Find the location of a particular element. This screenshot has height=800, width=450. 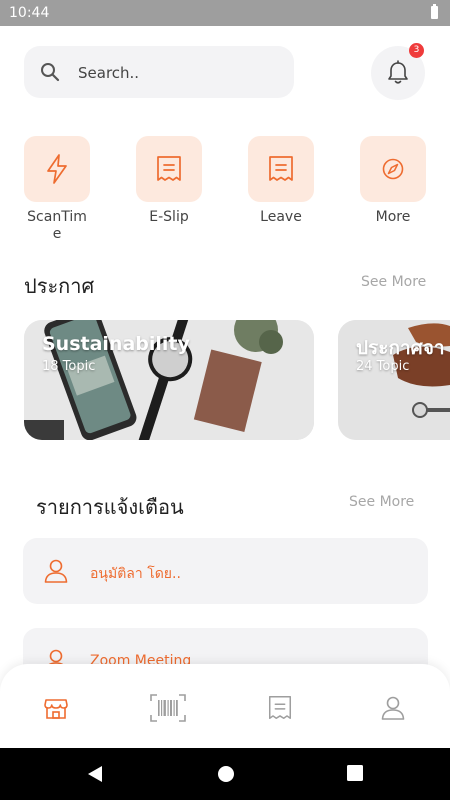

battery-icon is located at coordinates (434, 11).